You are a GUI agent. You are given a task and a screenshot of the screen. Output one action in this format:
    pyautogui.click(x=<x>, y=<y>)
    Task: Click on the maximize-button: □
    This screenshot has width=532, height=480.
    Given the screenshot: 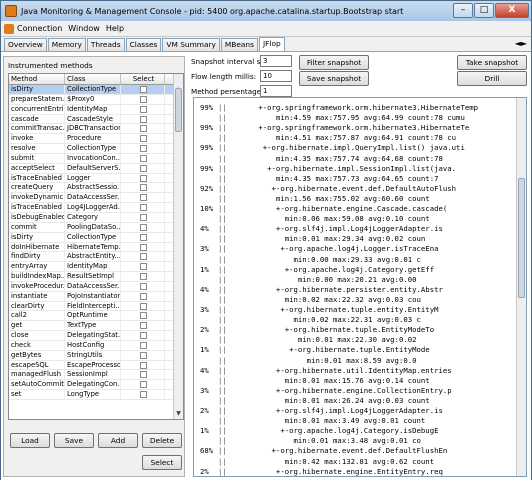 What is the action you would take?
    pyautogui.click(x=484, y=10)
    